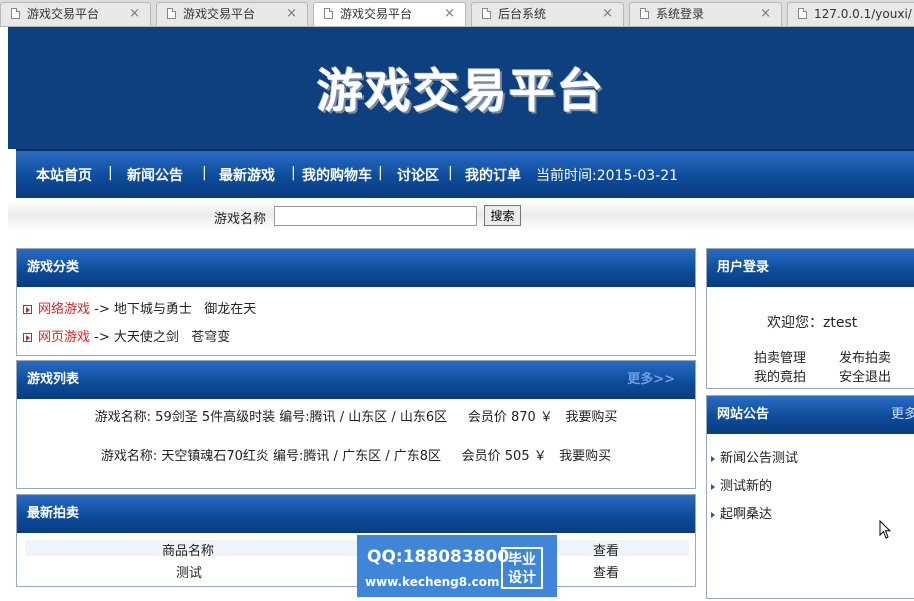  What do you see at coordinates (493, 175) in the screenshot?
I see `nav-item-orders: 我的订单` at bounding box center [493, 175].